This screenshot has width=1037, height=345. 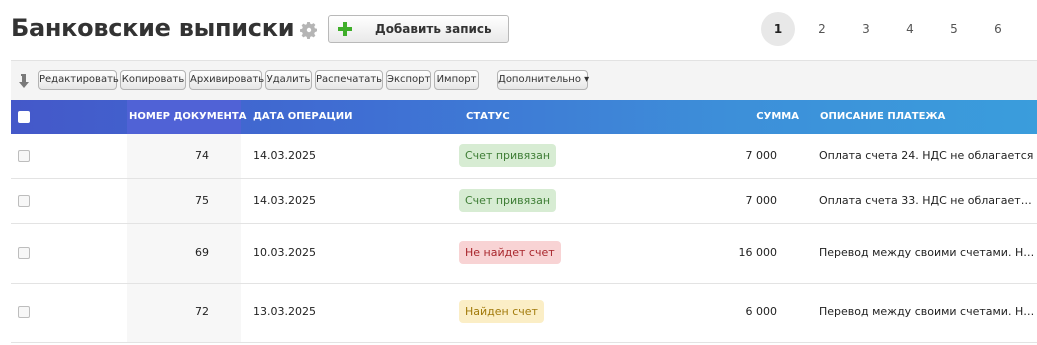 I want to click on delete-button: Удалить, so click(x=288, y=80).